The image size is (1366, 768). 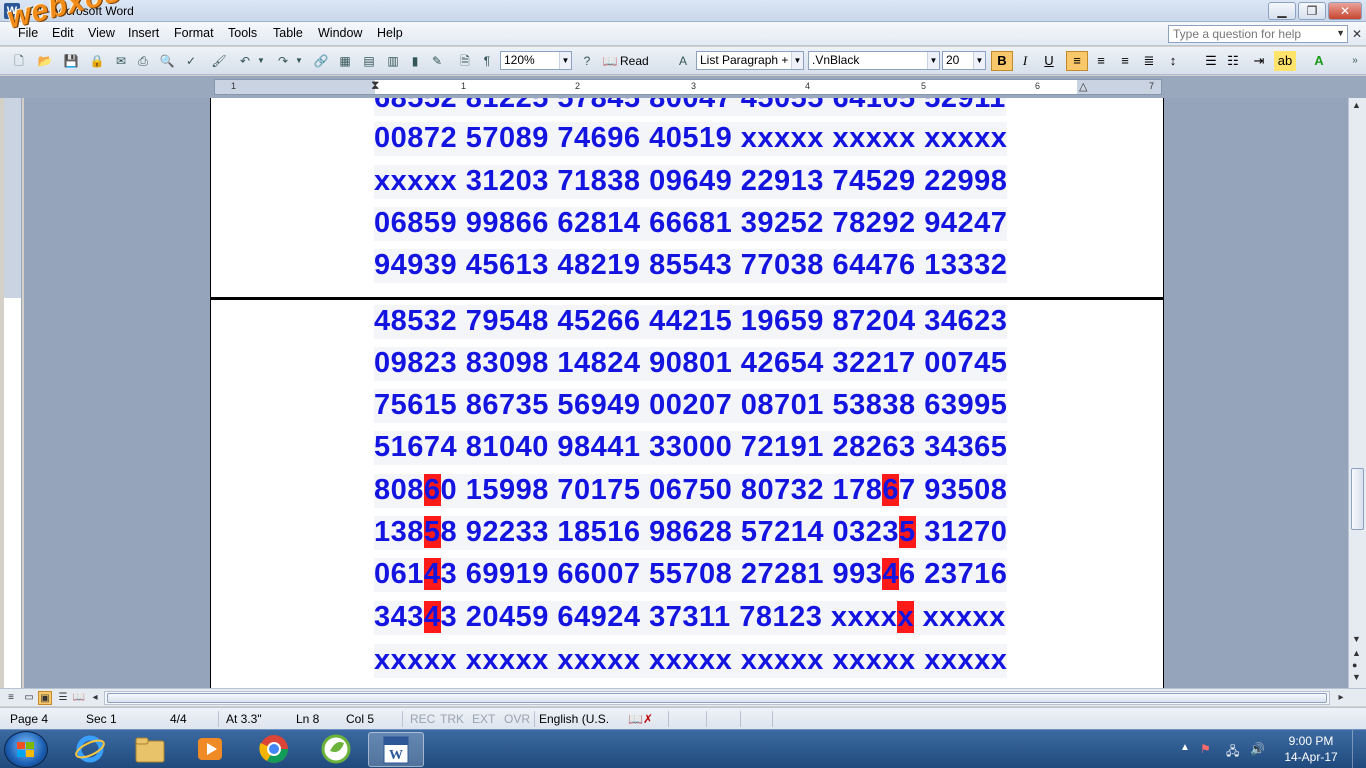 What do you see at coordinates (1357, 499) in the screenshot?
I see `vertical-scroll-thumb` at bounding box center [1357, 499].